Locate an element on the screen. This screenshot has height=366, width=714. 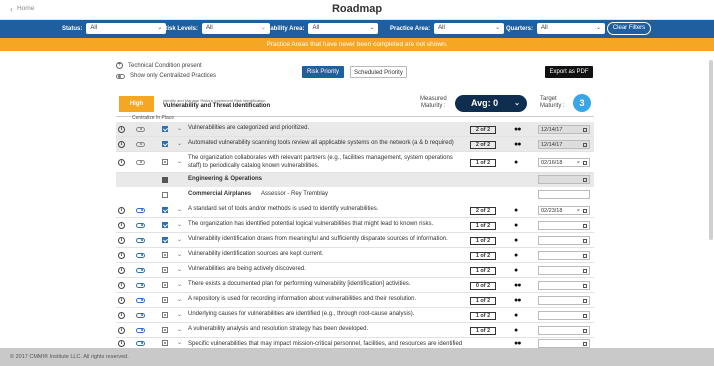
quarters-filter: Quarters: All ⌄ is located at coordinates (556, 28).